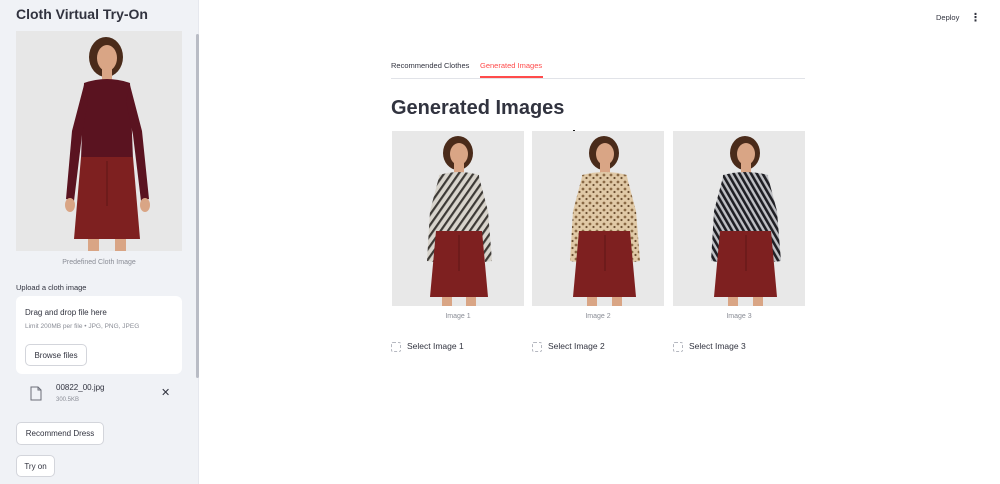 This screenshot has height=484, width=1000. Describe the element at coordinates (56, 355) in the screenshot. I see `browse-files-button: Browse files` at that location.